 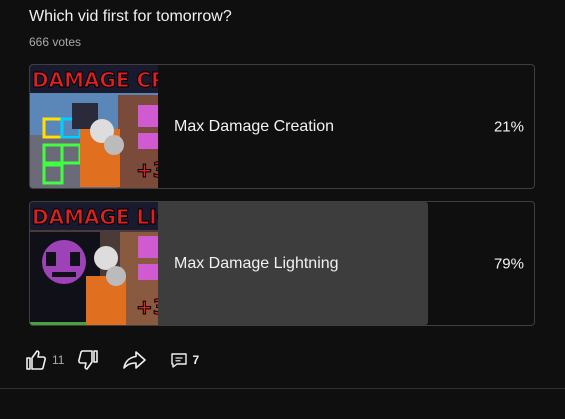 I want to click on poll-question: Which vid first for tomorrow?, so click(x=130, y=16).